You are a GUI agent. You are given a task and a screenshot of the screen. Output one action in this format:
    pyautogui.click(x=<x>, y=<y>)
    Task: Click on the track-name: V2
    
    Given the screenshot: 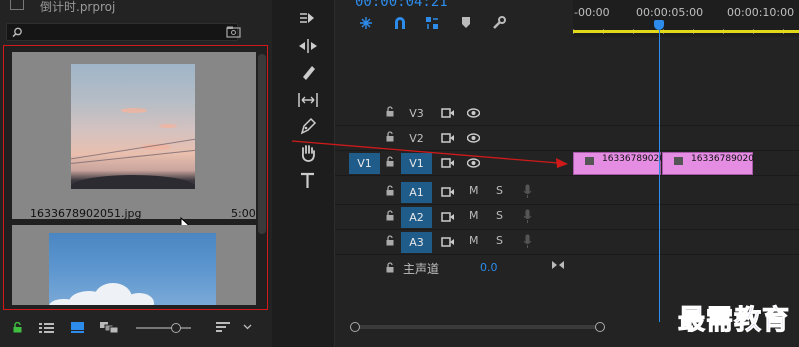 What is the action you would take?
    pyautogui.click(x=416, y=138)
    